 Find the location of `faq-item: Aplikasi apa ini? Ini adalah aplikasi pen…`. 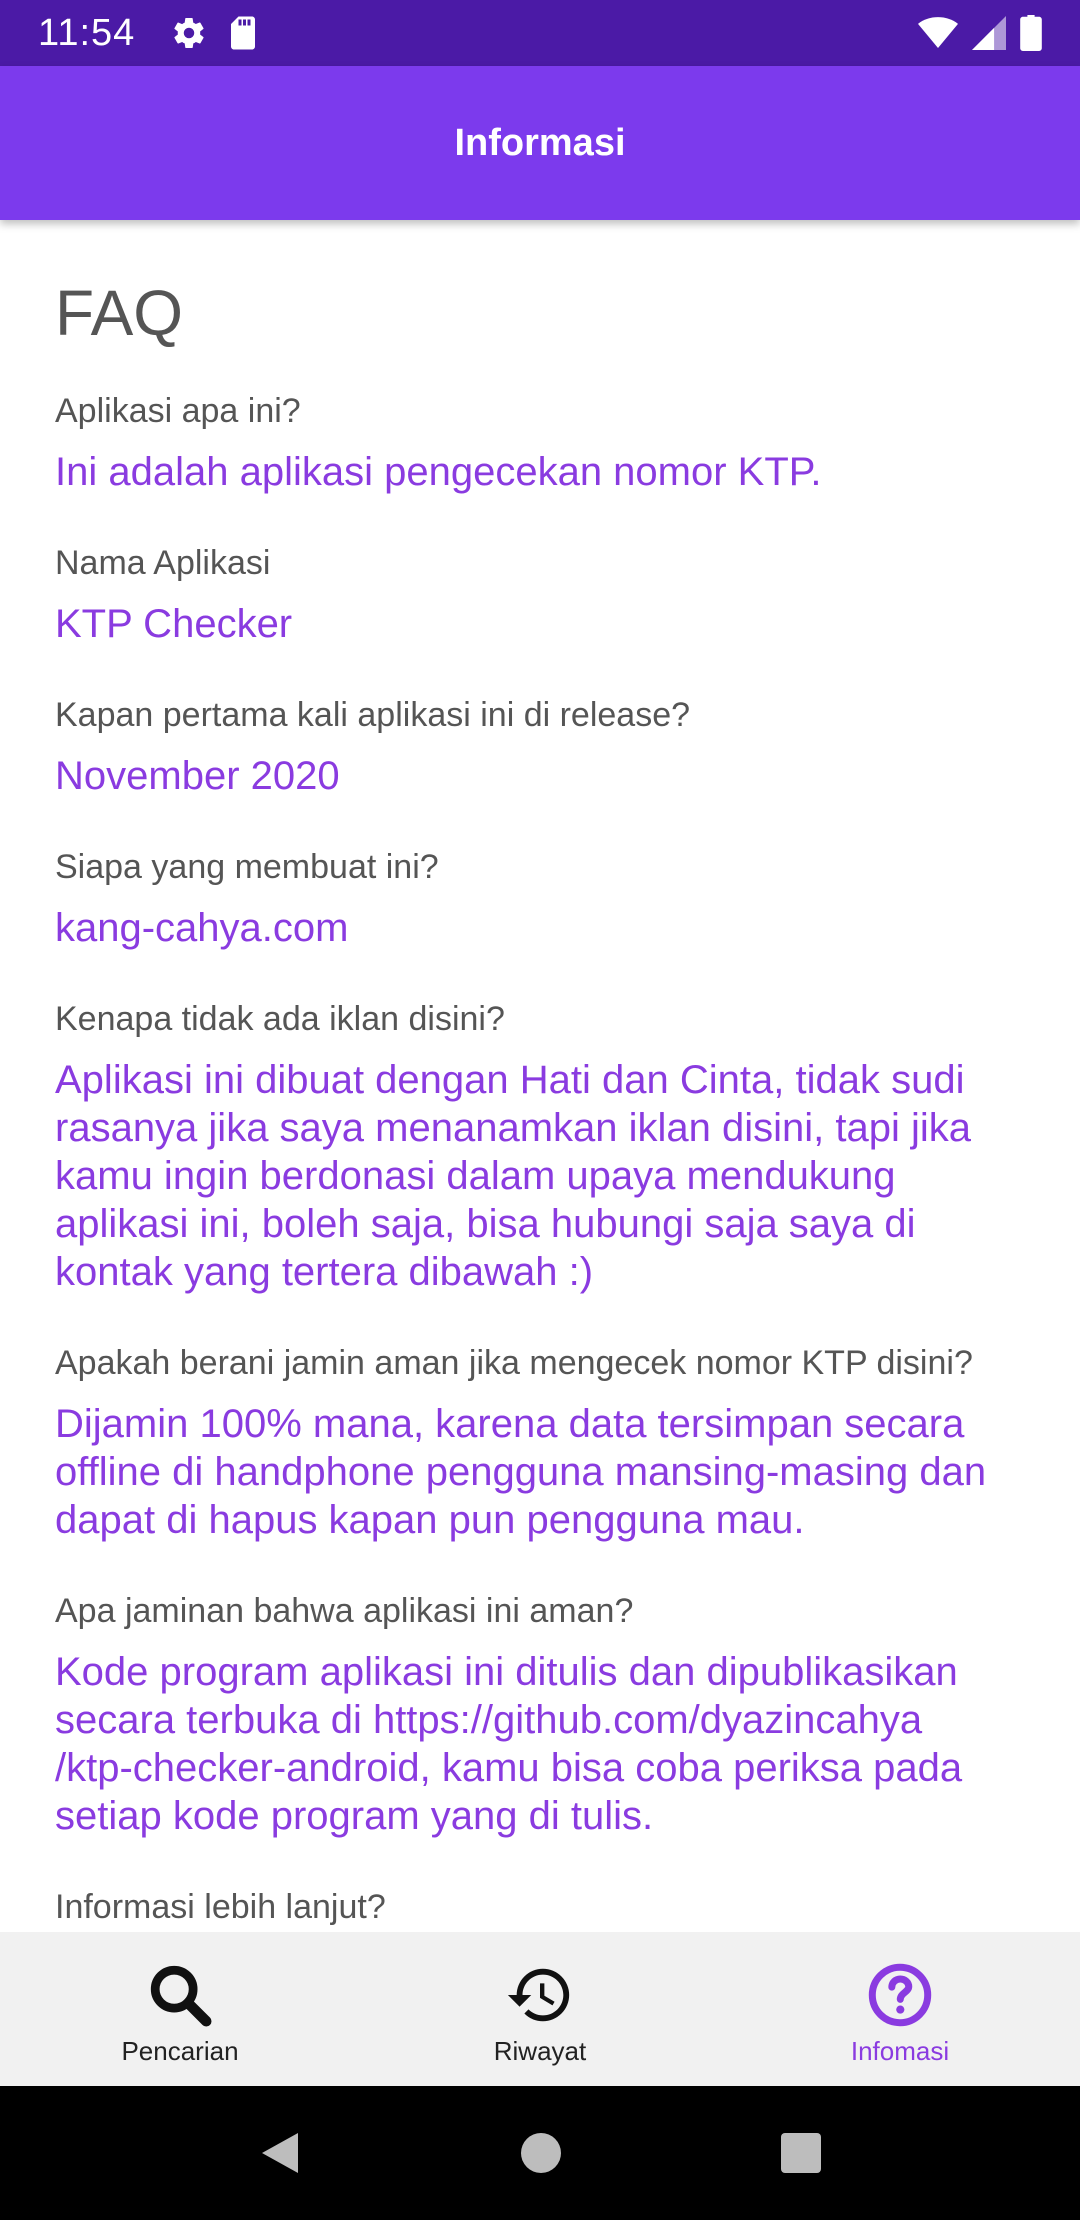

faq-item: Aplikasi apa ini? Ini adalah aplikasi pen… is located at coordinates (540, 442).